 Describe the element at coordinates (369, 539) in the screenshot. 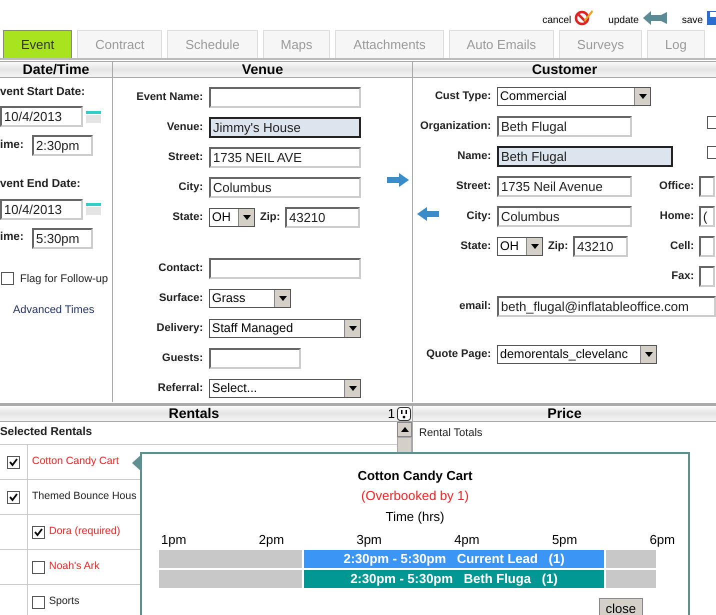

I see `tick-label: 3pm` at that location.